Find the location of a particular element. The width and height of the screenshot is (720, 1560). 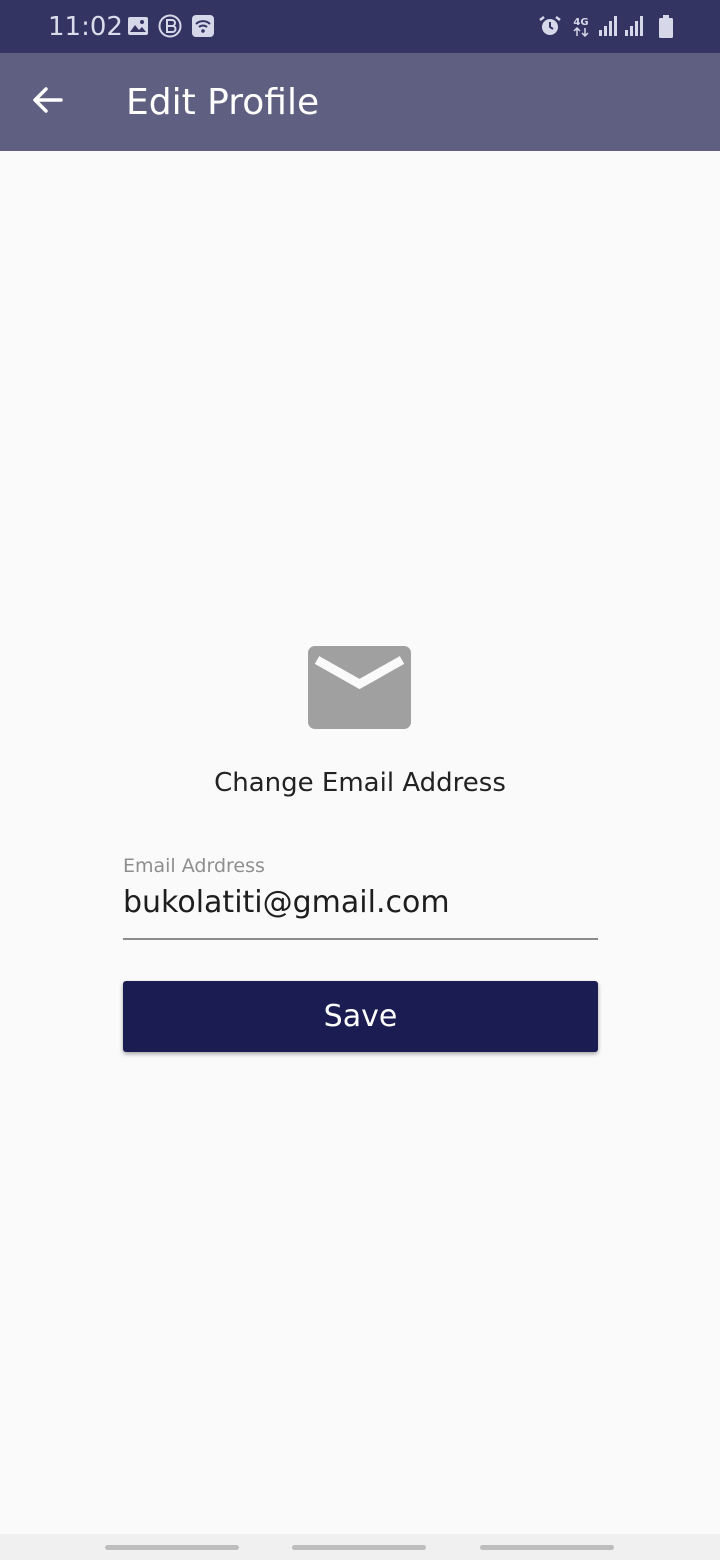

section-heading: Change Email Address is located at coordinates (360, 783).